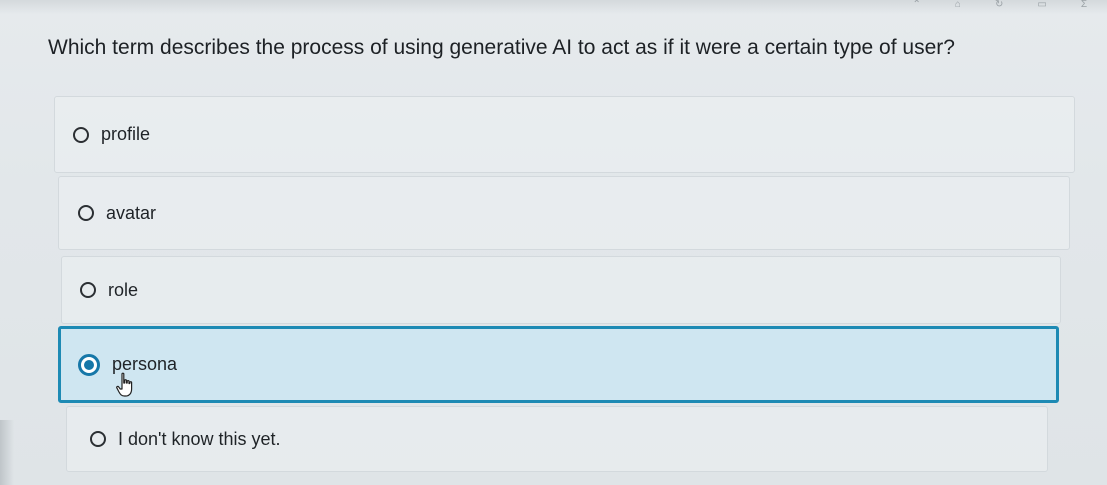 Image resolution: width=1107 pixels, height=485 pixels. Describe the element at coordinates (957, 5) in the screenshot. I see `bookmark-icon: ⌂` at that location.